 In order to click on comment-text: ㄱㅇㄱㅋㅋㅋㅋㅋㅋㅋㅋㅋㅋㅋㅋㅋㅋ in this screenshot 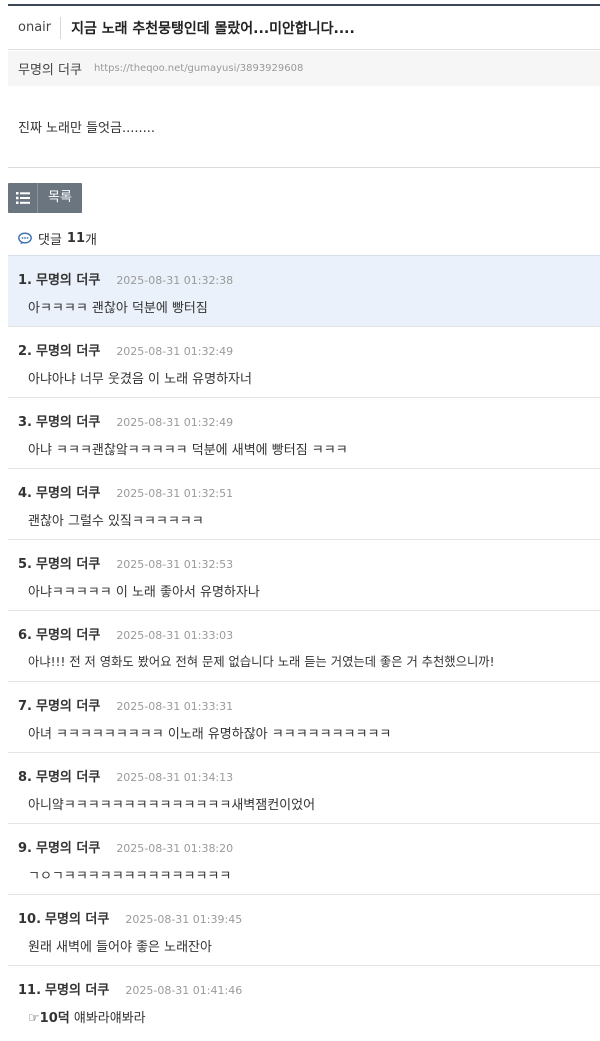, I will do `click(130, 876)`.